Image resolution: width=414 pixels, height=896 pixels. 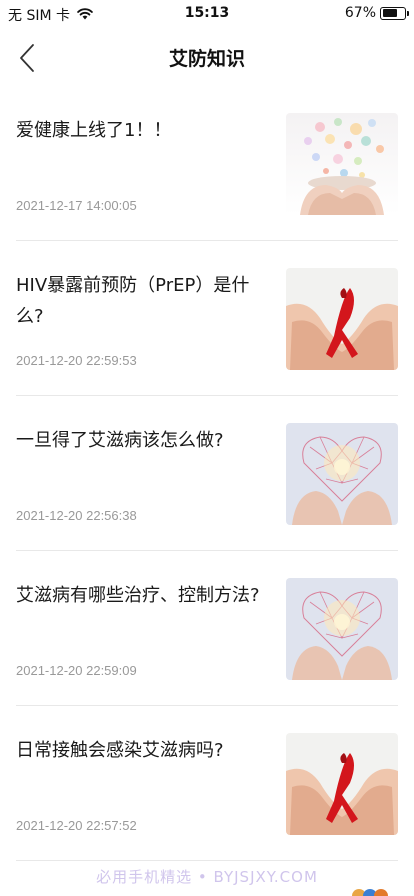 I want to click on status-right: 67%, so click(x=376, y=13).